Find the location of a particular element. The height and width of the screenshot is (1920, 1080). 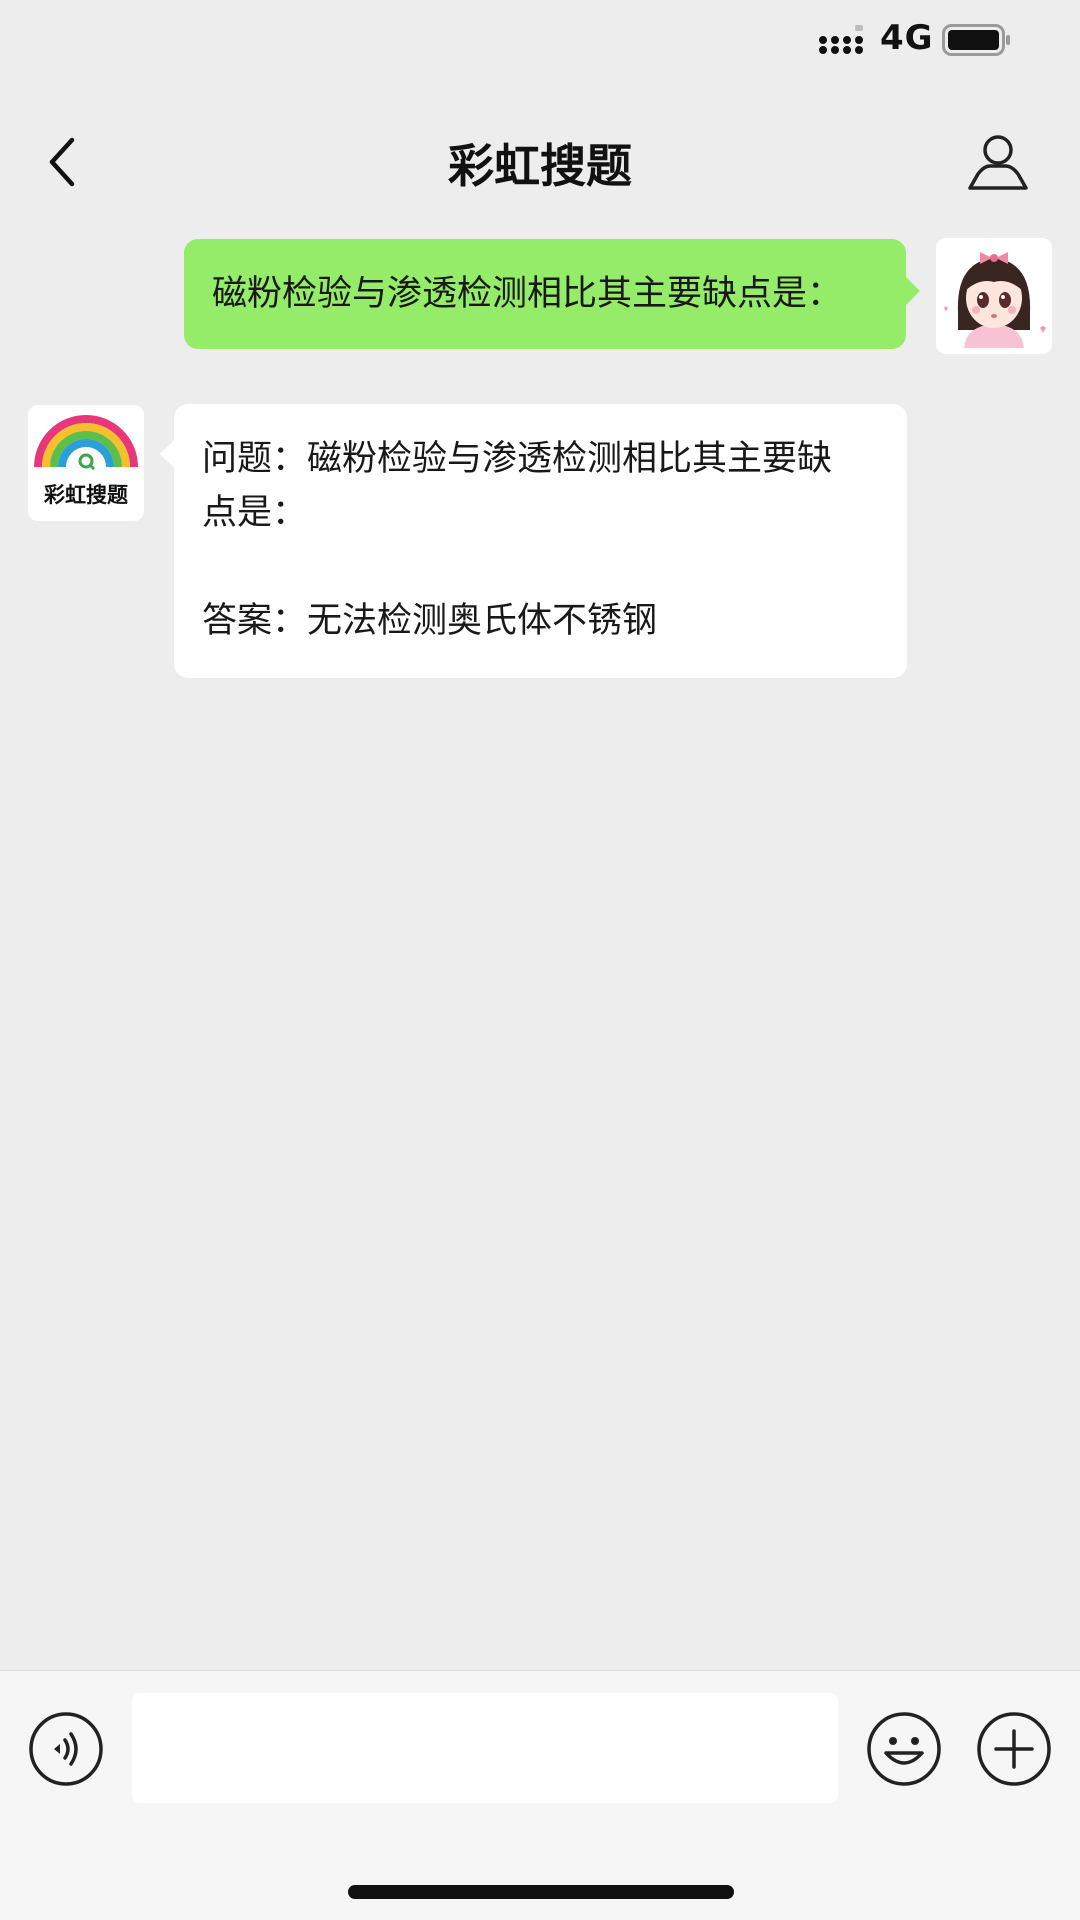

user-avatar is located at coordinates (994, 296).